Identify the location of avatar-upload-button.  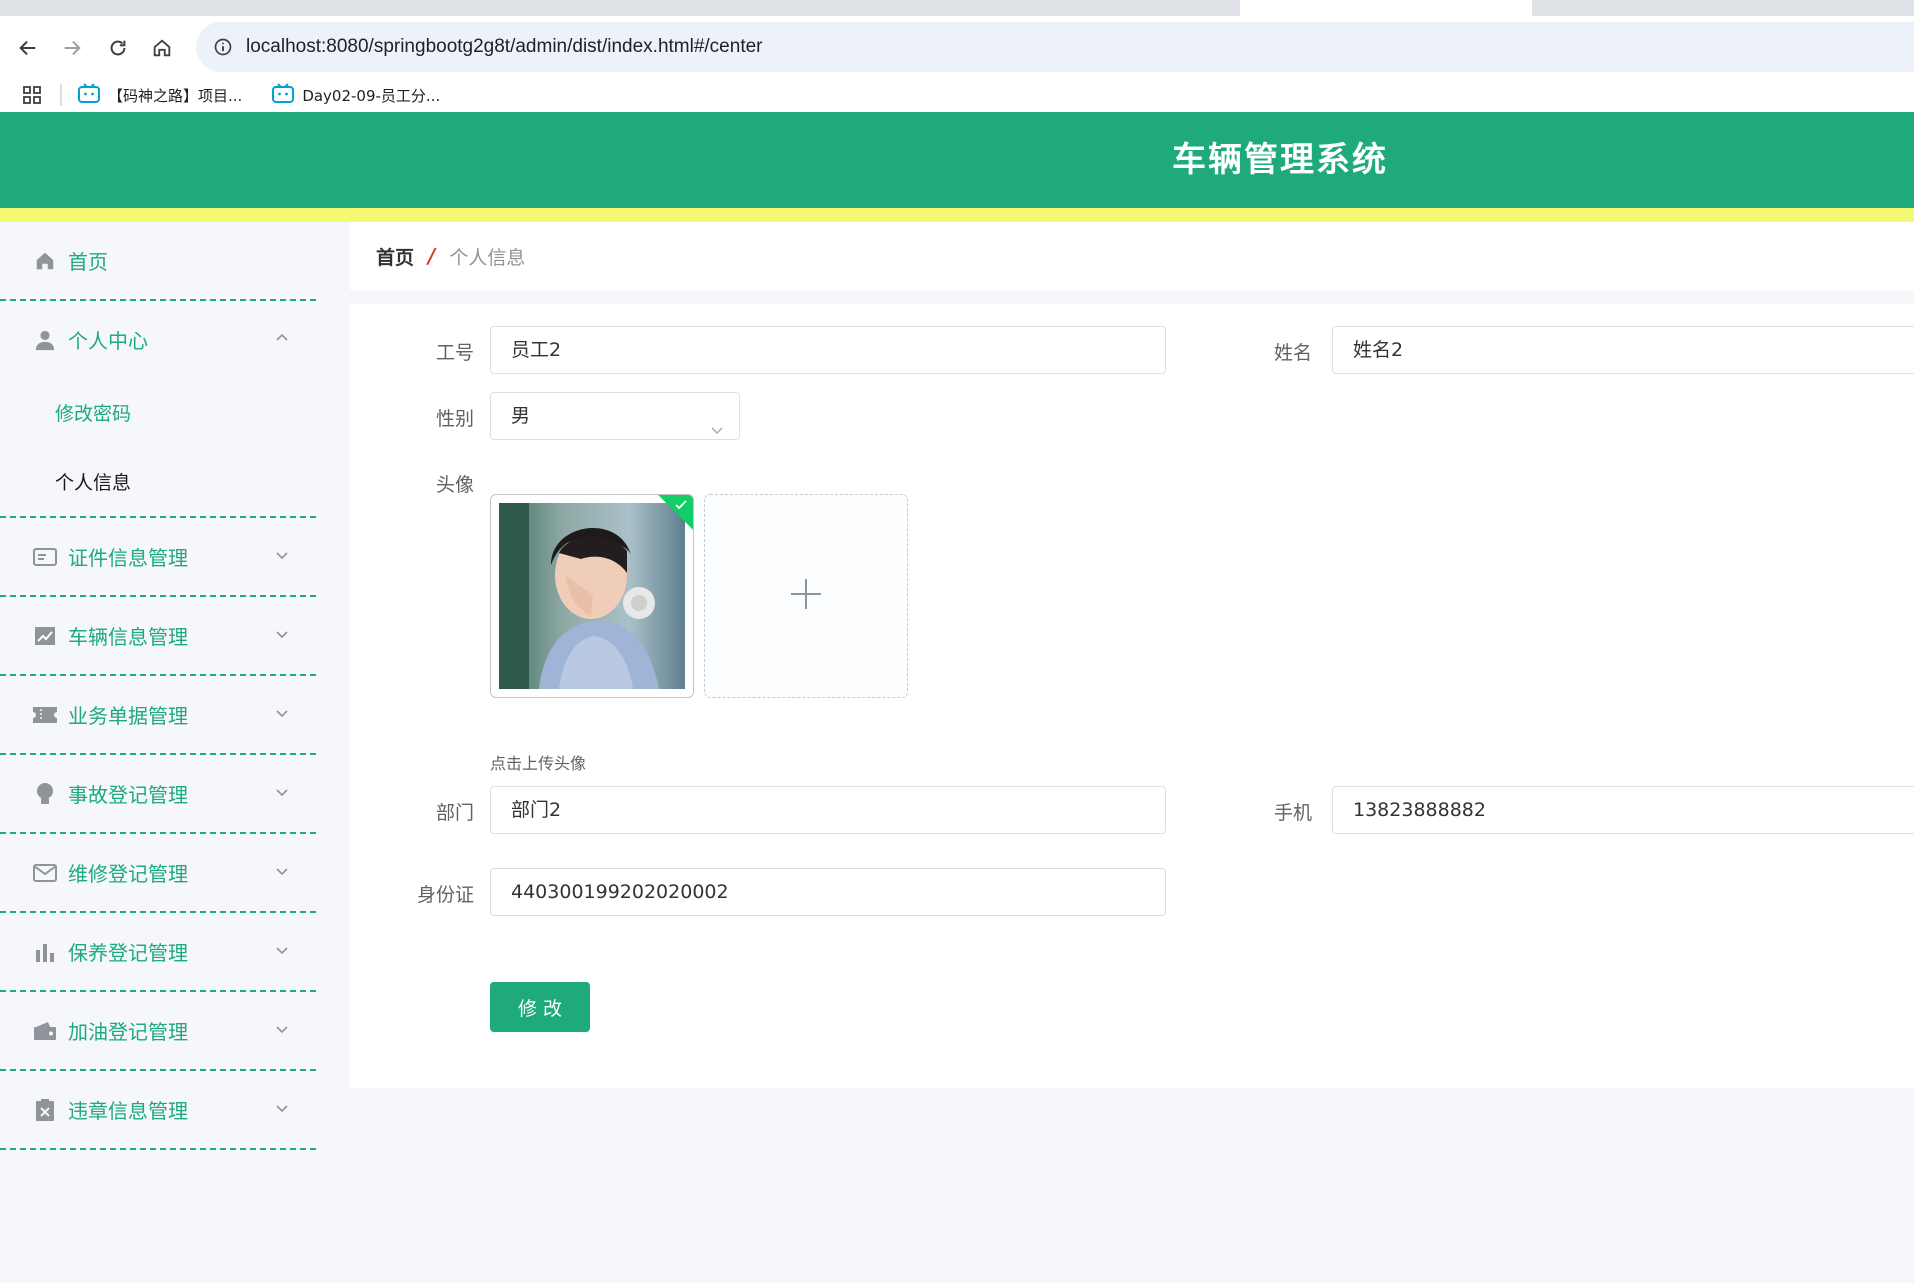
(806, 596).